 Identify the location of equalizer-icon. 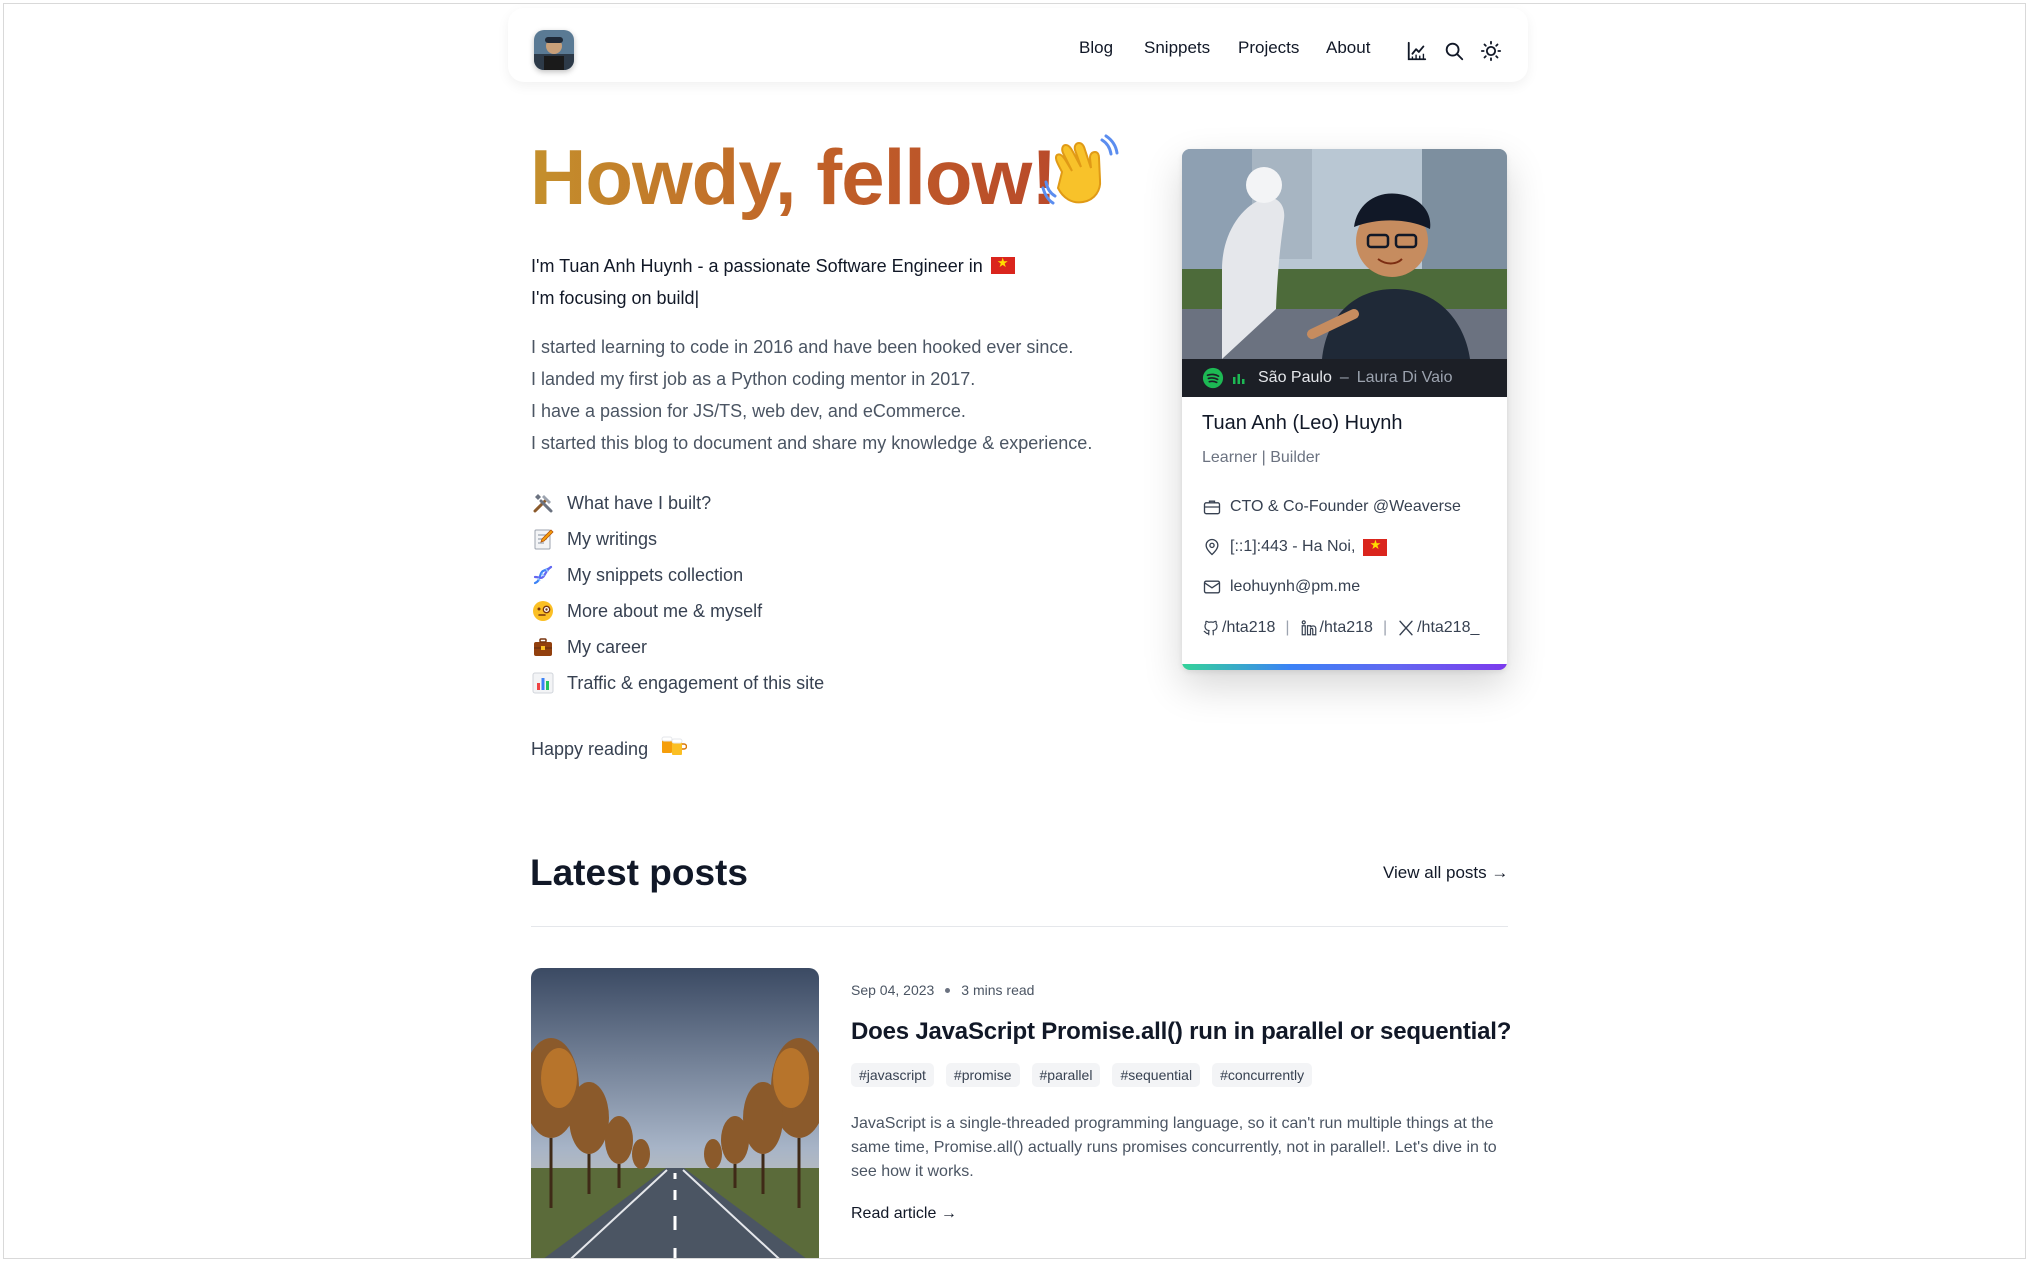
(1239, 379).